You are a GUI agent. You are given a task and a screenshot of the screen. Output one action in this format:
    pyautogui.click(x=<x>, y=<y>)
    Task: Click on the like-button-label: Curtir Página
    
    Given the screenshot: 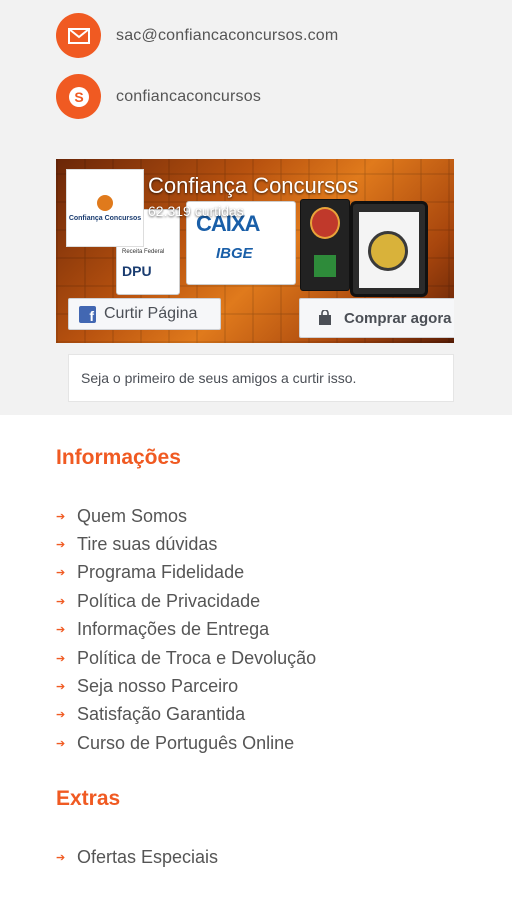 What is the action you would take?
    pyautogui.click(x=151, y=313)
    